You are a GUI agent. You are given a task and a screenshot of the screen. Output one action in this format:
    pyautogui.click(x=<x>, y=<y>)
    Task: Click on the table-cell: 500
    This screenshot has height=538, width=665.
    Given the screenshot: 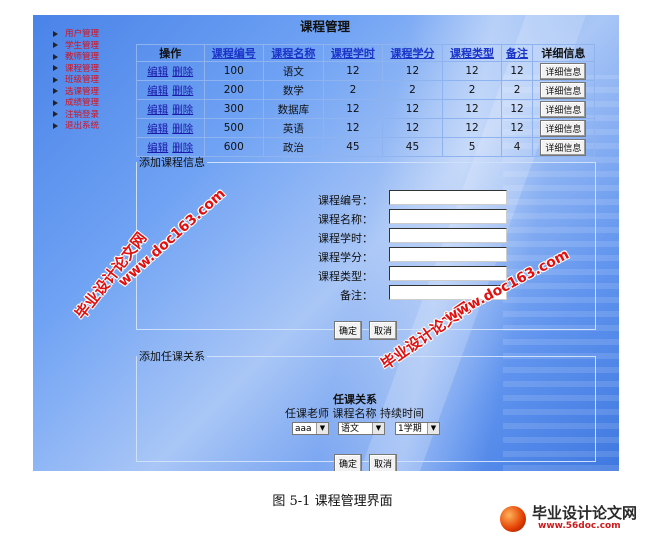 What is the action you would take?
    pyautogui.click(x=234, y=128)
    